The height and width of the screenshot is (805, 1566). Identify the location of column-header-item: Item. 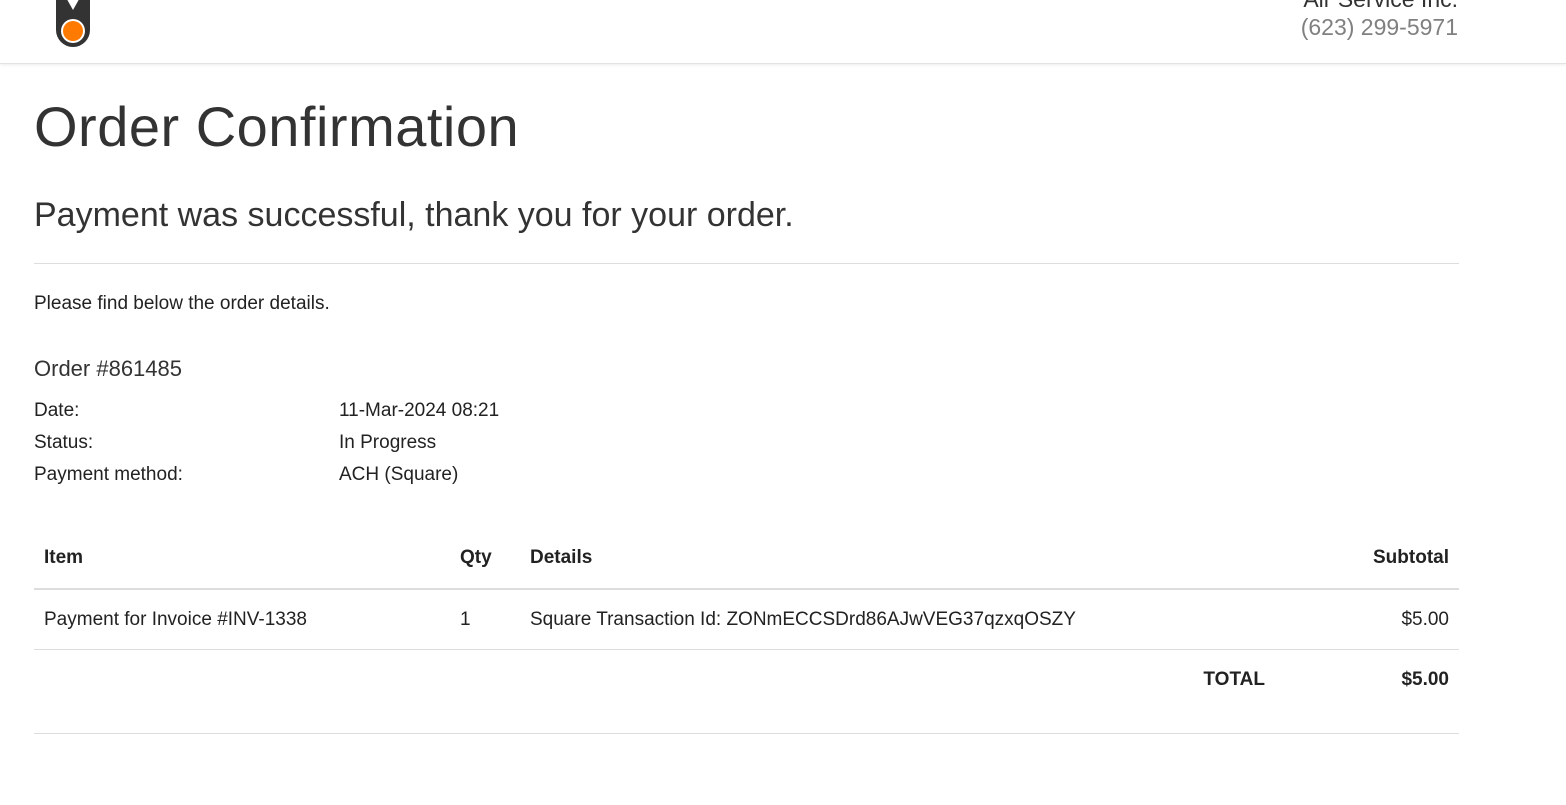
(242, 559).